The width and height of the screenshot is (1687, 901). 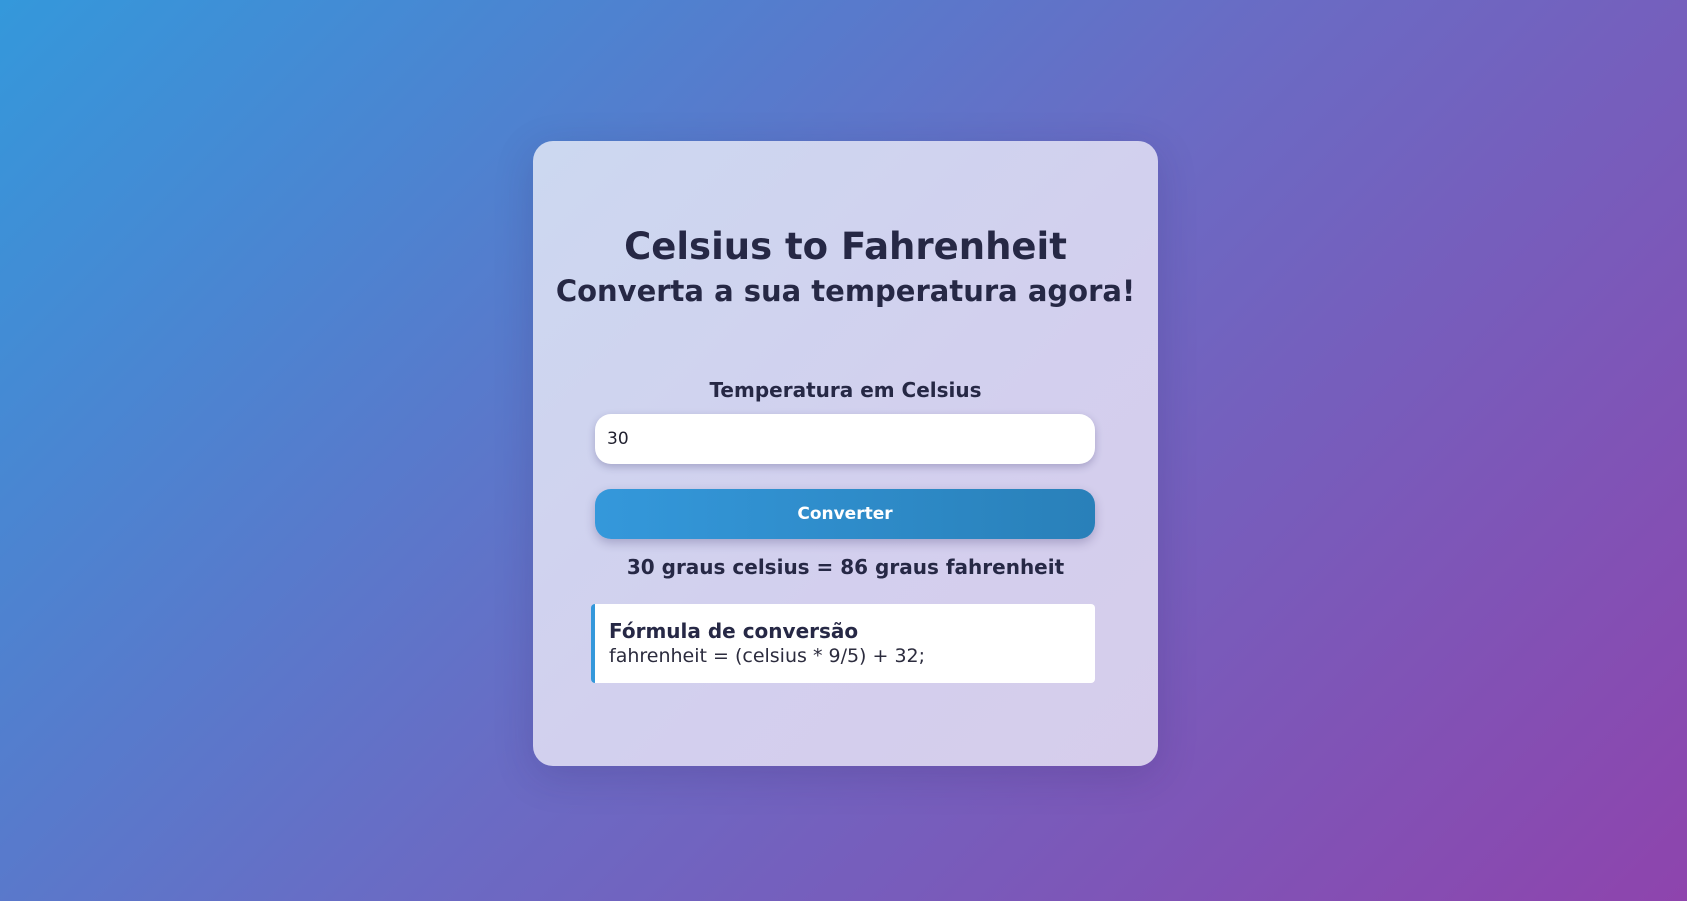 I want to click on formula-text: fahrenheit = (celsius * 9/5) + 32;, so click(x=767, y=656).